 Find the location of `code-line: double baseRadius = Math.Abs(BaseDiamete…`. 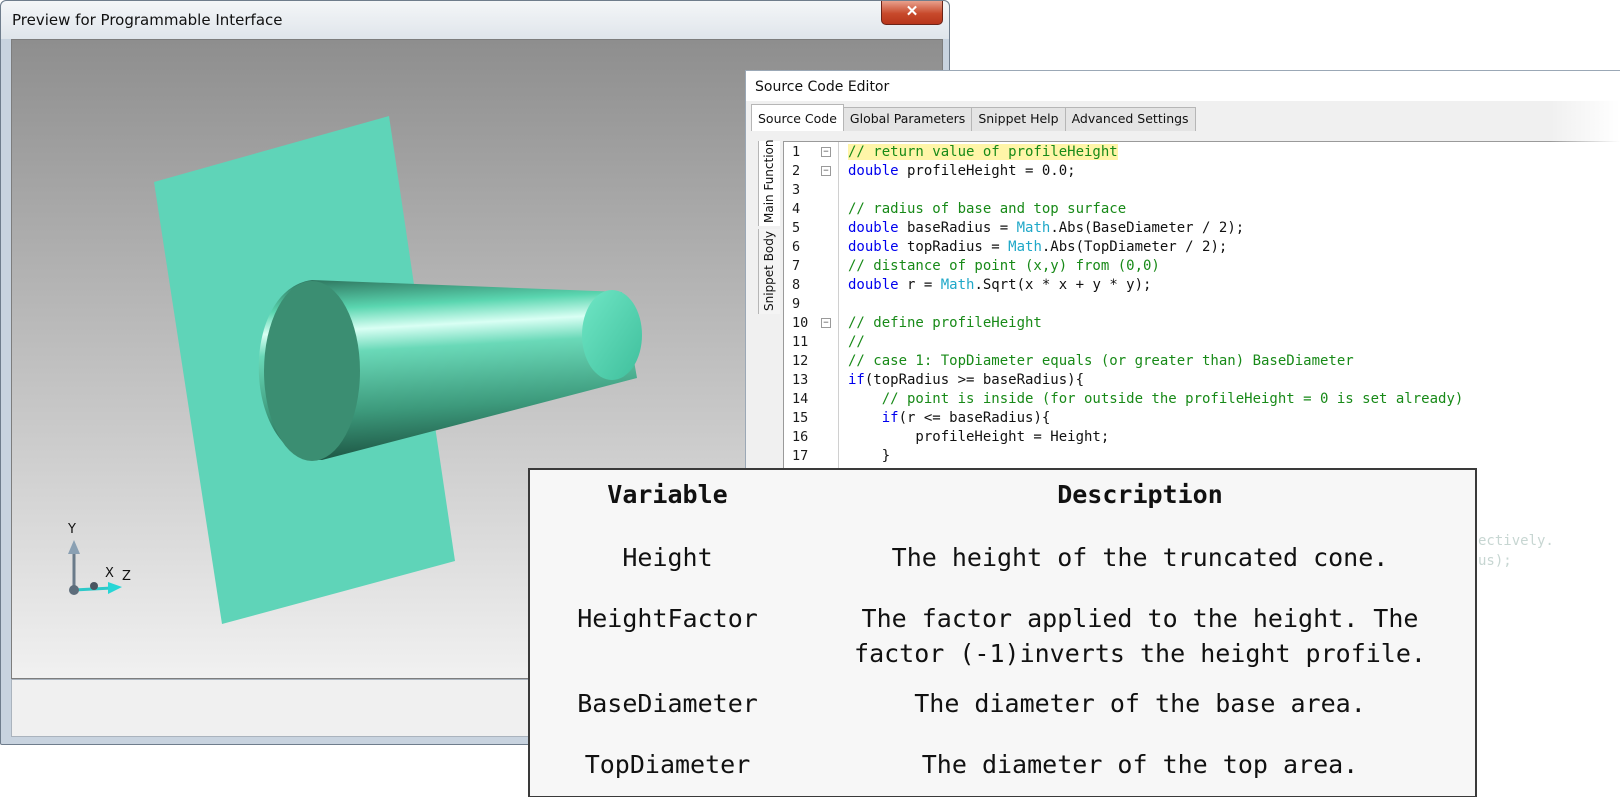

code-line: double baseRadius = Math.Abs(BaseDiamete… is located at coordinates (1046, 228).